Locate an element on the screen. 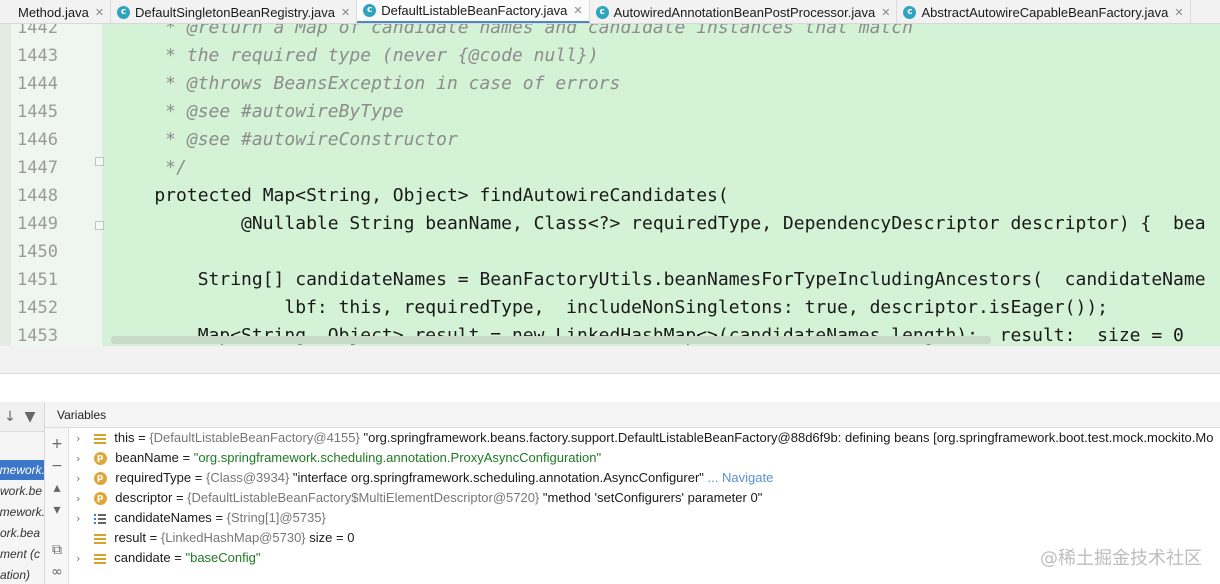  frame-item: ork.bea is located at coordinates (22, 533).